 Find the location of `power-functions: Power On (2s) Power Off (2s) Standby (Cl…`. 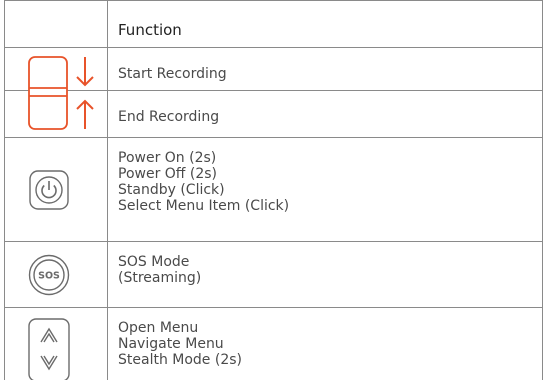

power-functions: Power On (2s) Power Off (2s) Standby (Cl… is located at coordinates (203, 182).